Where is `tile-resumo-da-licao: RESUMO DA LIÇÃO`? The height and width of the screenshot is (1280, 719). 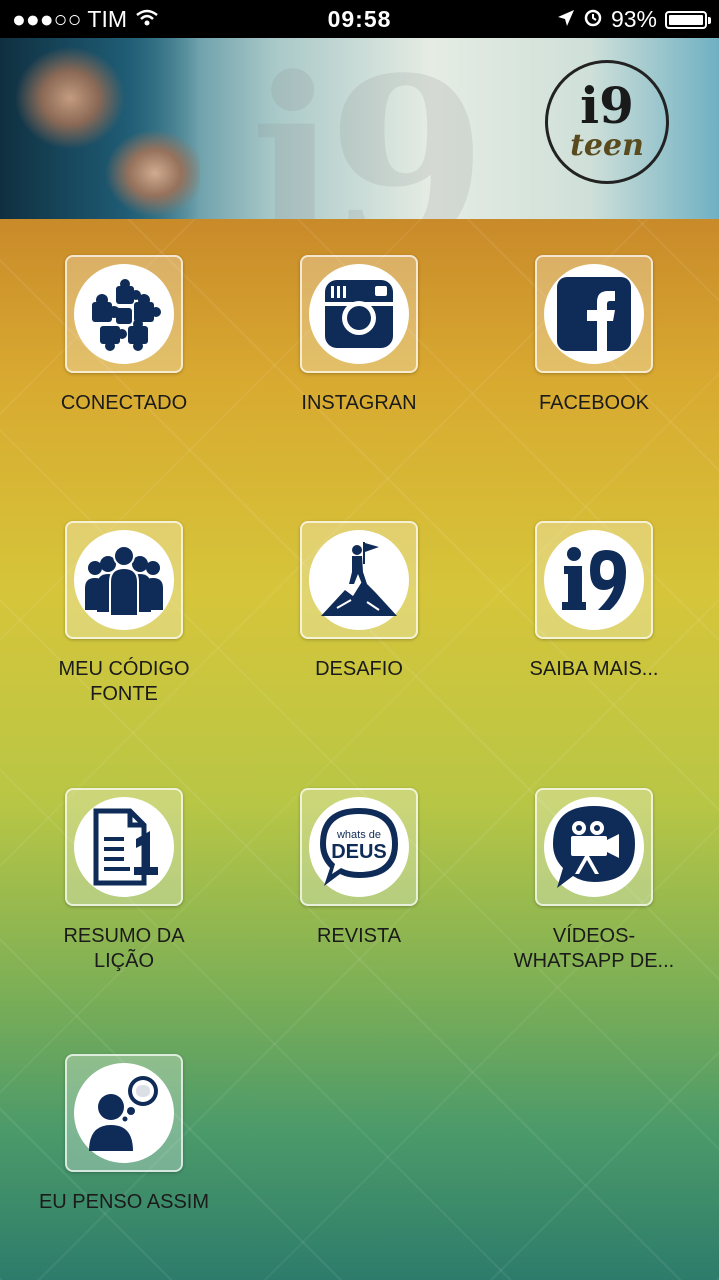
tile-resumo-da-licao: RESUMO DA LIÇÃO is located at coordinates (124, 881).